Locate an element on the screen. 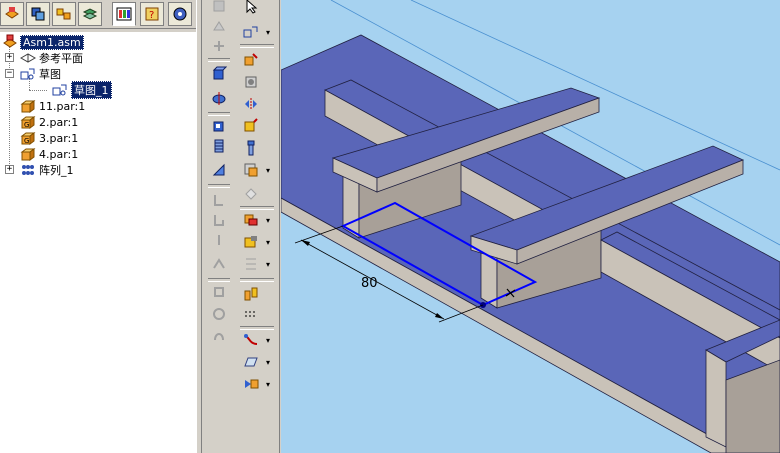 The height and width of the screenshot is (453, 780). tree-item-part: 11.par:1 is located at coordinates (52, 106).